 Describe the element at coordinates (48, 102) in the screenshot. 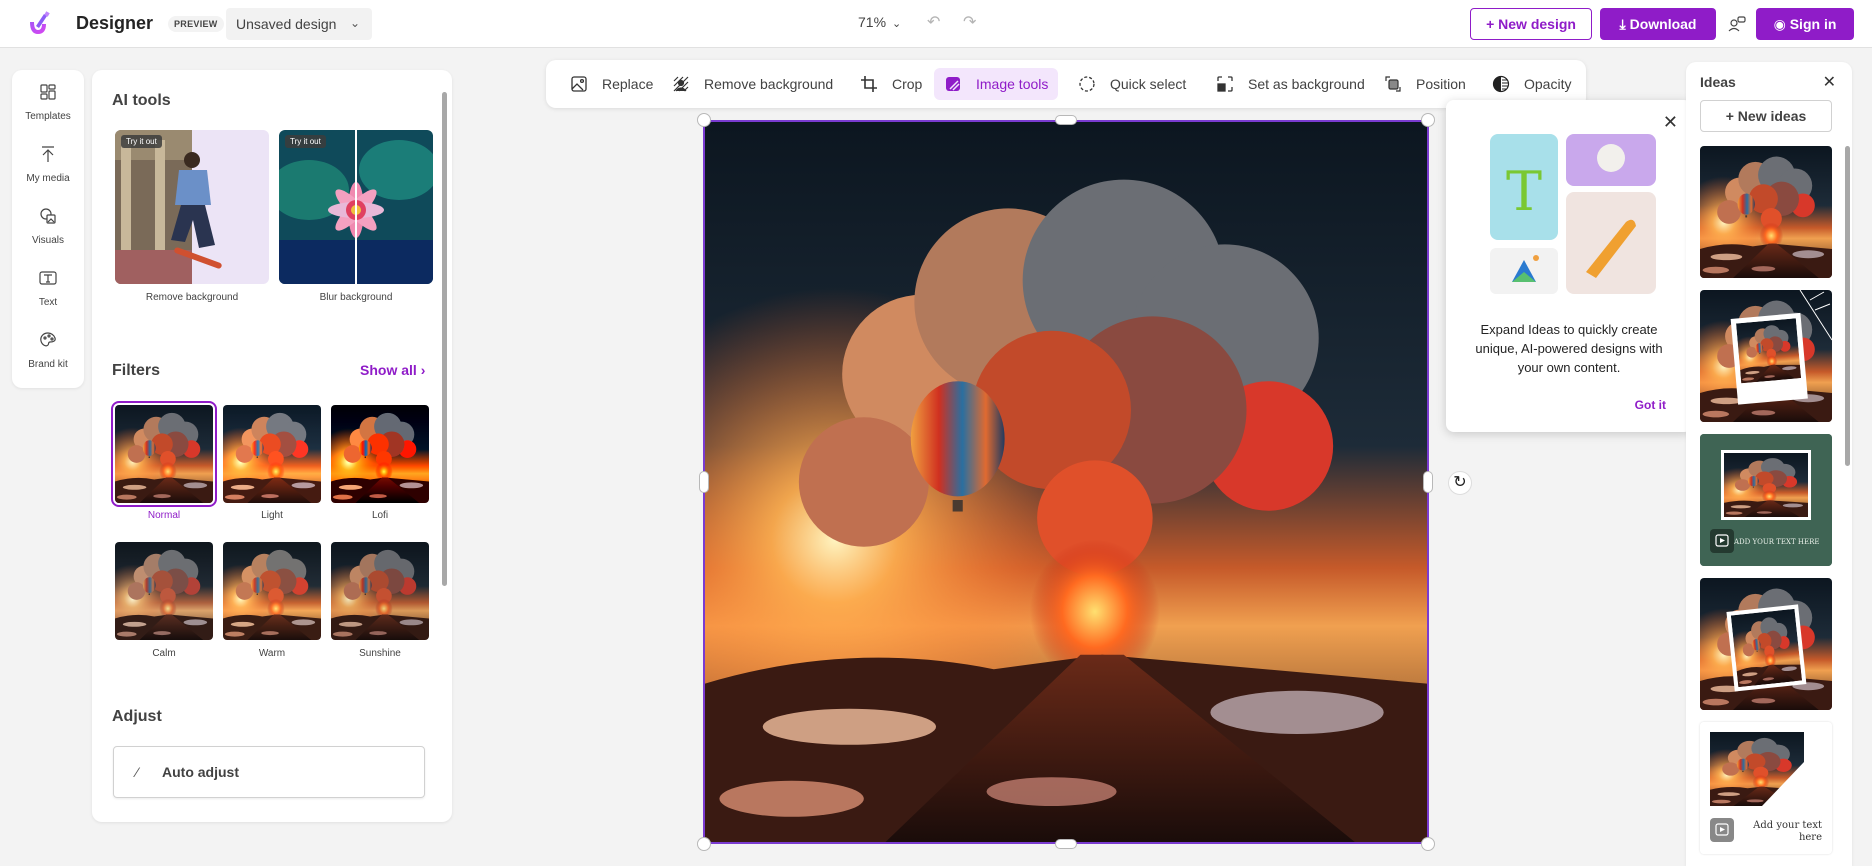

I see `rail-item-templates: Templates` at that location.